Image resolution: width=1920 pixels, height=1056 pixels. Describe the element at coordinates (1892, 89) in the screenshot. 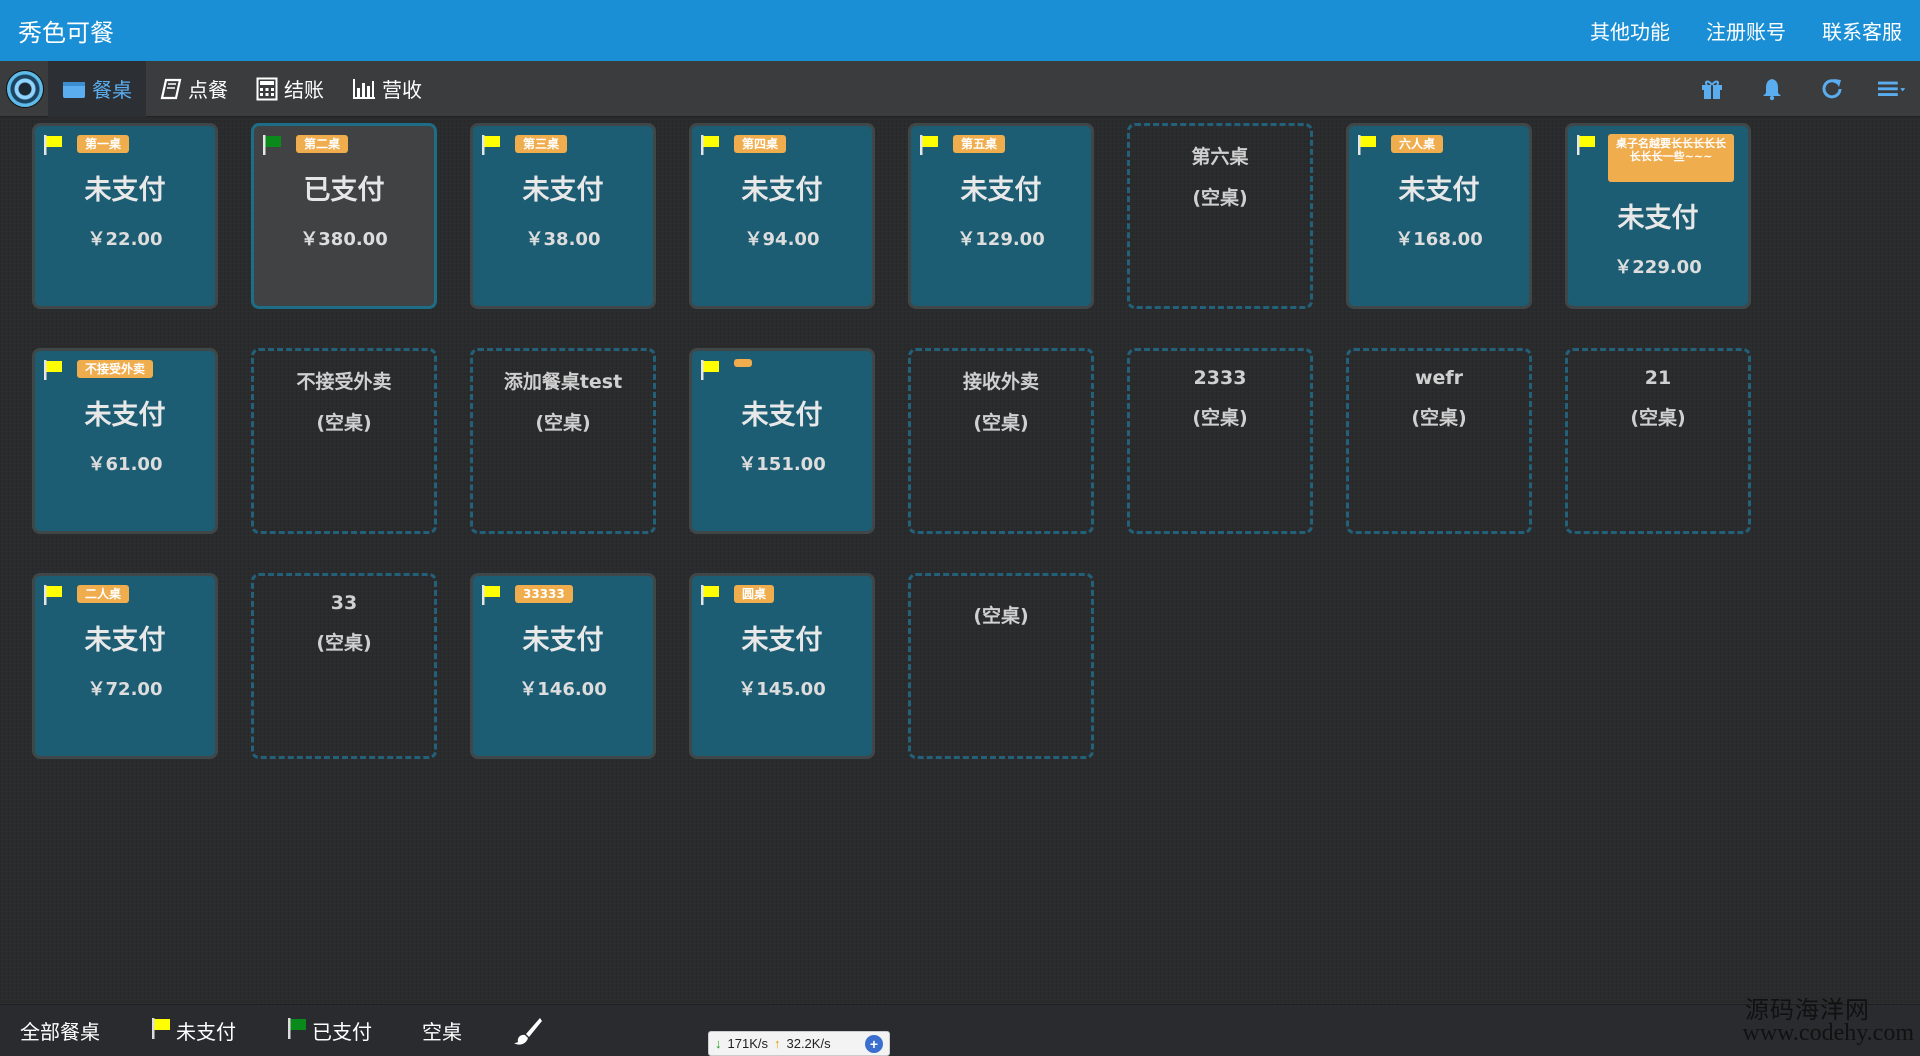

I see `menu-icon` at that location.